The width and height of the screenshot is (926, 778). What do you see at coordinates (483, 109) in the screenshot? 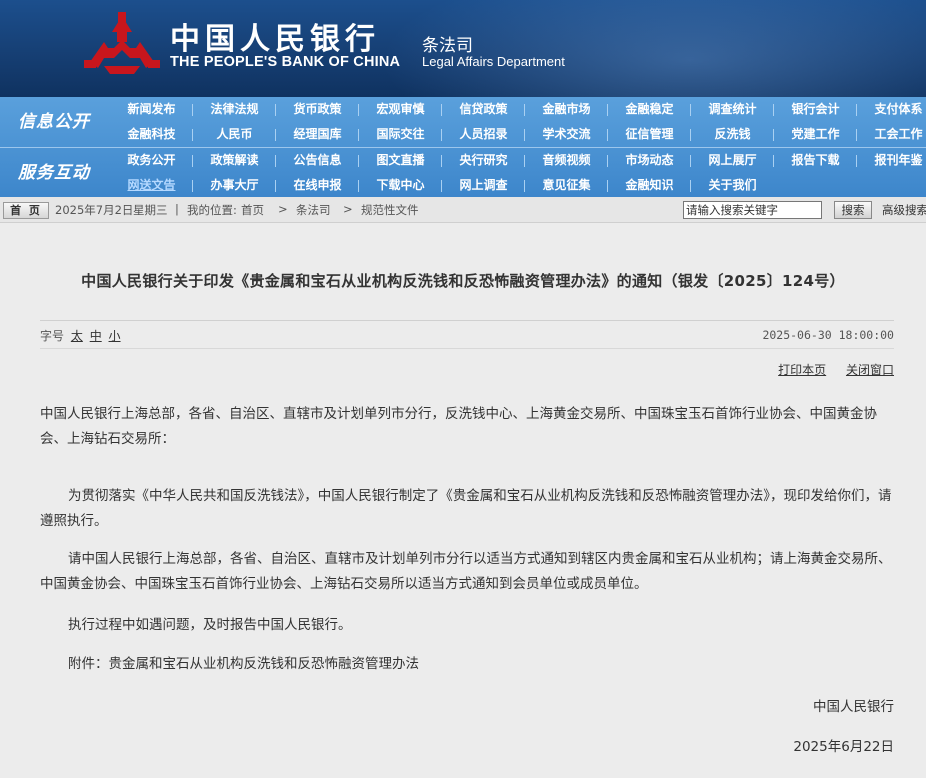
I see `nav-item: 信贷政策` at bounding box center [483, 109].